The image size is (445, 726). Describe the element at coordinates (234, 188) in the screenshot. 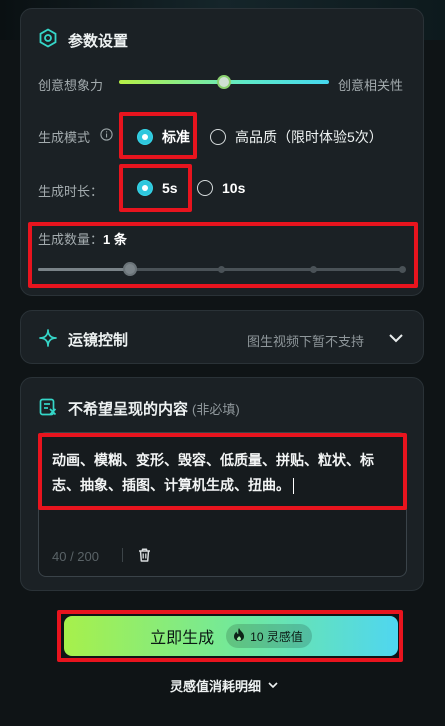

I see `duration-option-10s-label: 10s` at that location.